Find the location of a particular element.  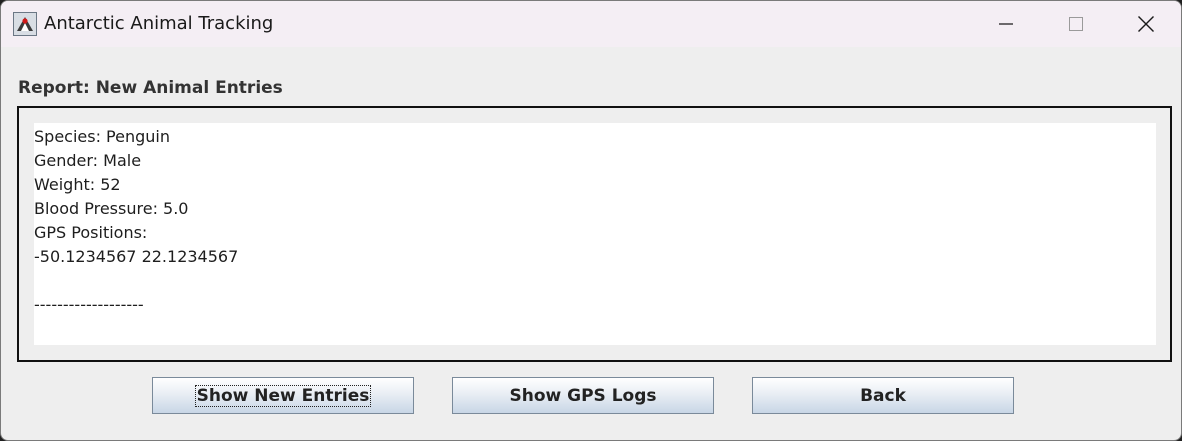

report-heading: Report: New Animal Entries is located at coordinates (150, 88).